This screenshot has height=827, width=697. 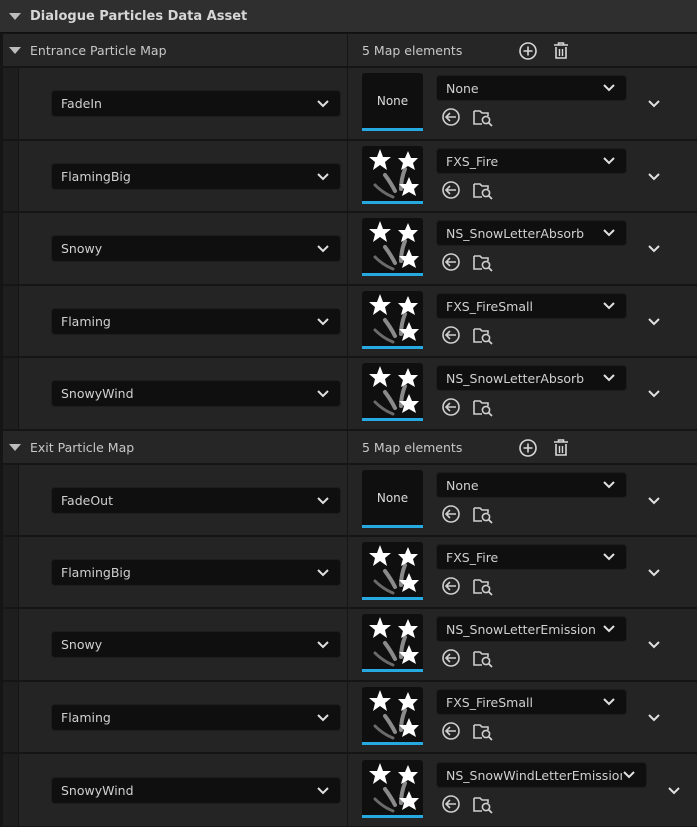 What do you see at coordinates (350, 104) in the screenshot?
I see `map-entry-row: FadeIn None None` at bounding box center [350, 104].